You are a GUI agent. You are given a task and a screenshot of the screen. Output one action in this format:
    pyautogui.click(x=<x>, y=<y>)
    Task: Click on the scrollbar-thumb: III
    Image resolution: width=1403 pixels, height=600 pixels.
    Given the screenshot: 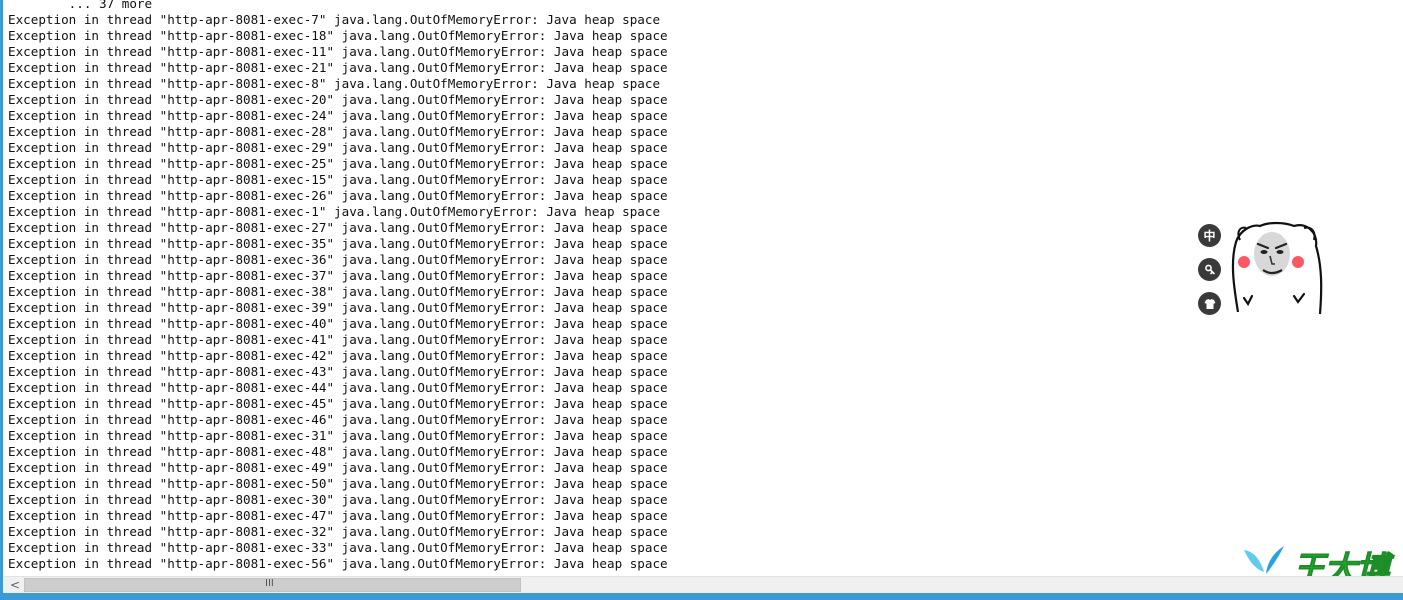 What is the action you would take?
    pyautogui.click(x=272, y=585)
    